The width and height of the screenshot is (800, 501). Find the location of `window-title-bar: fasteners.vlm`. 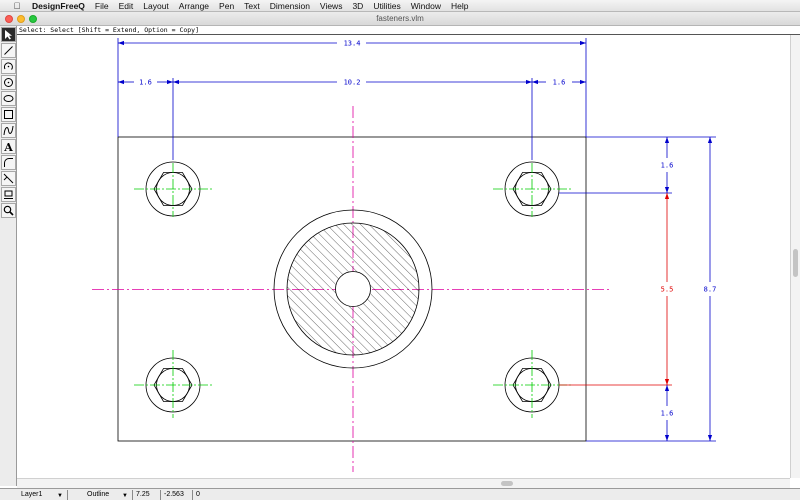

window-title-bar: fasteners.vlm is located at coordinates (400, 19).